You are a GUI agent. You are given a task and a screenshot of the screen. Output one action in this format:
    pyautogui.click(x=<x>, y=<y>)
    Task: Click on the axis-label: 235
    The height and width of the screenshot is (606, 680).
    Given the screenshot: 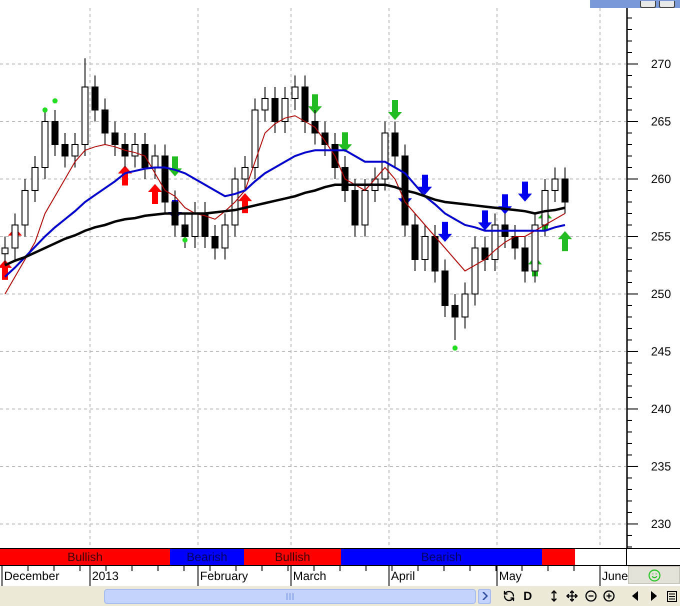 What is the action you would take?
    pyautogui.click(x=661, y=466)
    